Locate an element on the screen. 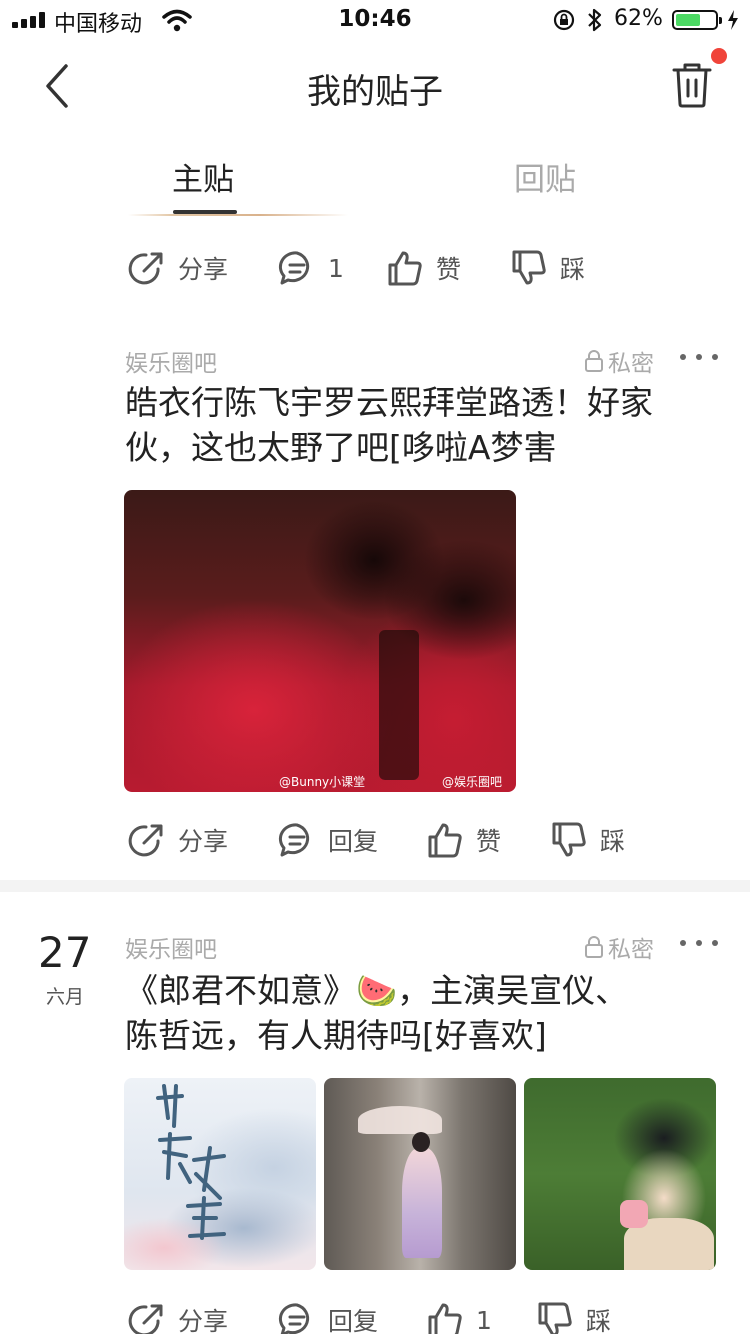 This screenshot has width=750, height=1334. tab-bar: 主贴 回贴 is located at coordinates (375, 180).